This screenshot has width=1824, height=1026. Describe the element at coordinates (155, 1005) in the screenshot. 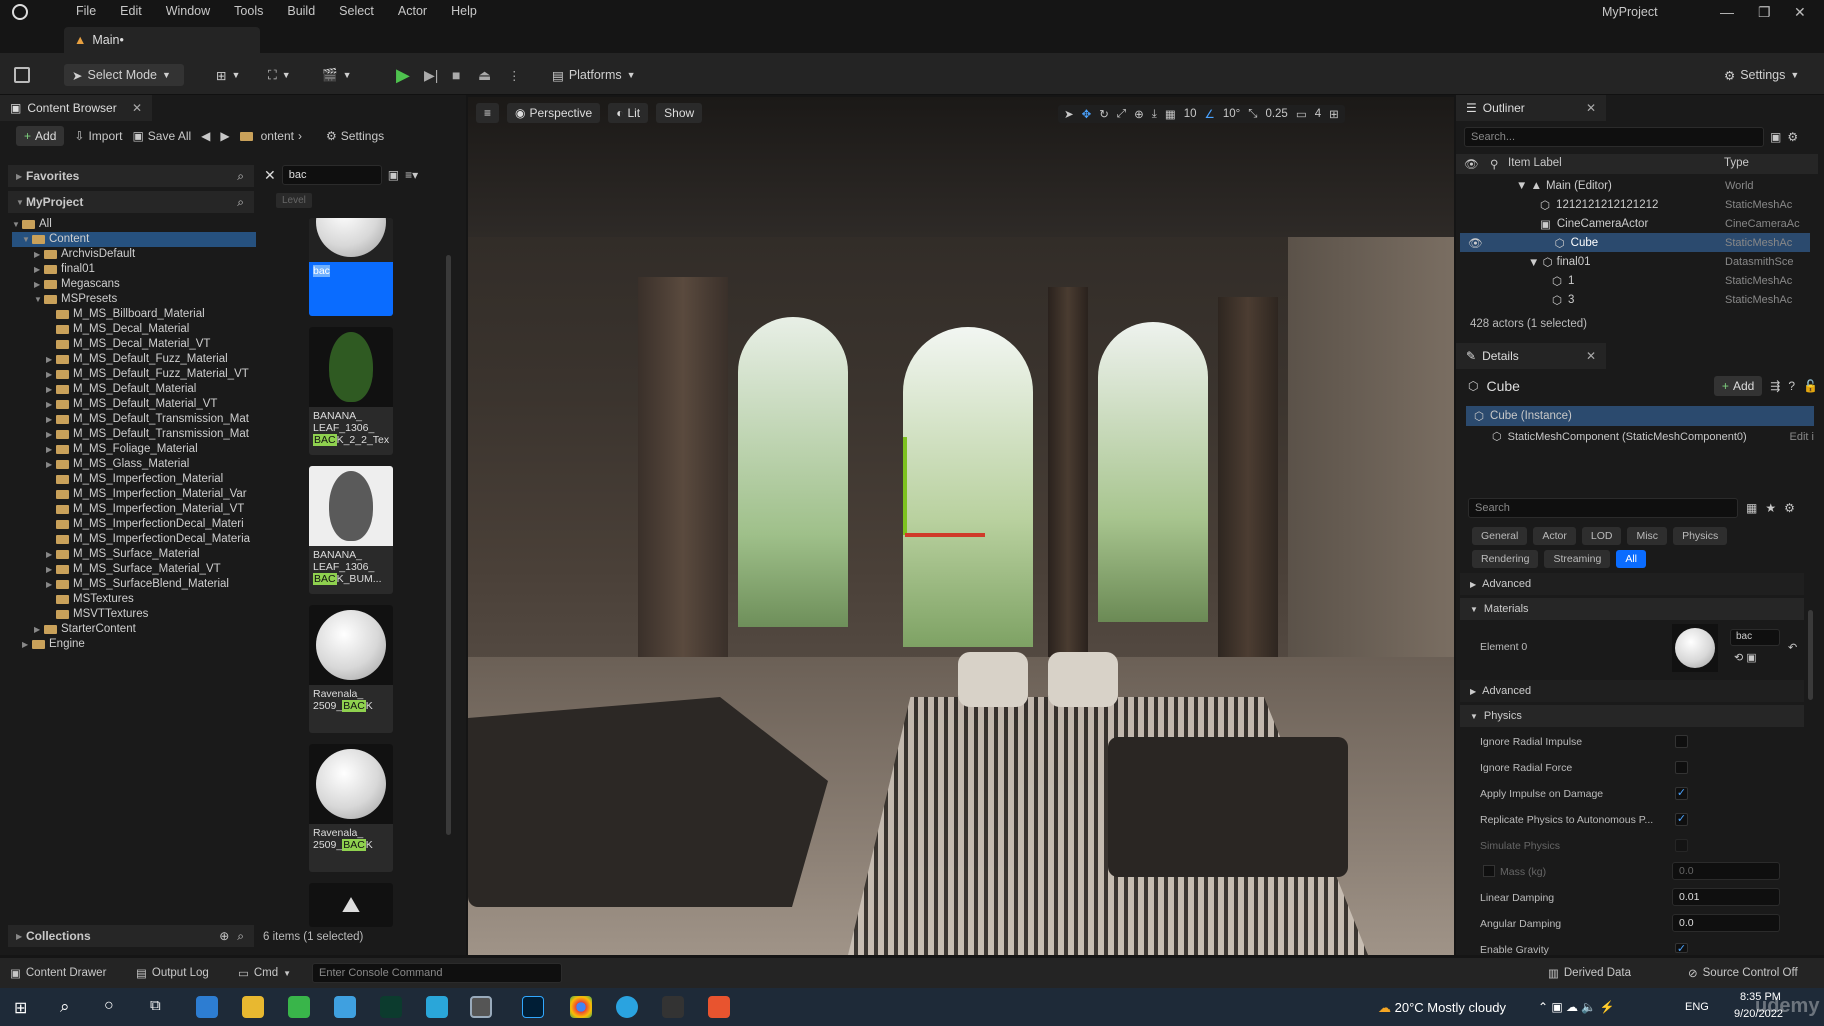

I see `task-view-icon: ⧉` at that location.